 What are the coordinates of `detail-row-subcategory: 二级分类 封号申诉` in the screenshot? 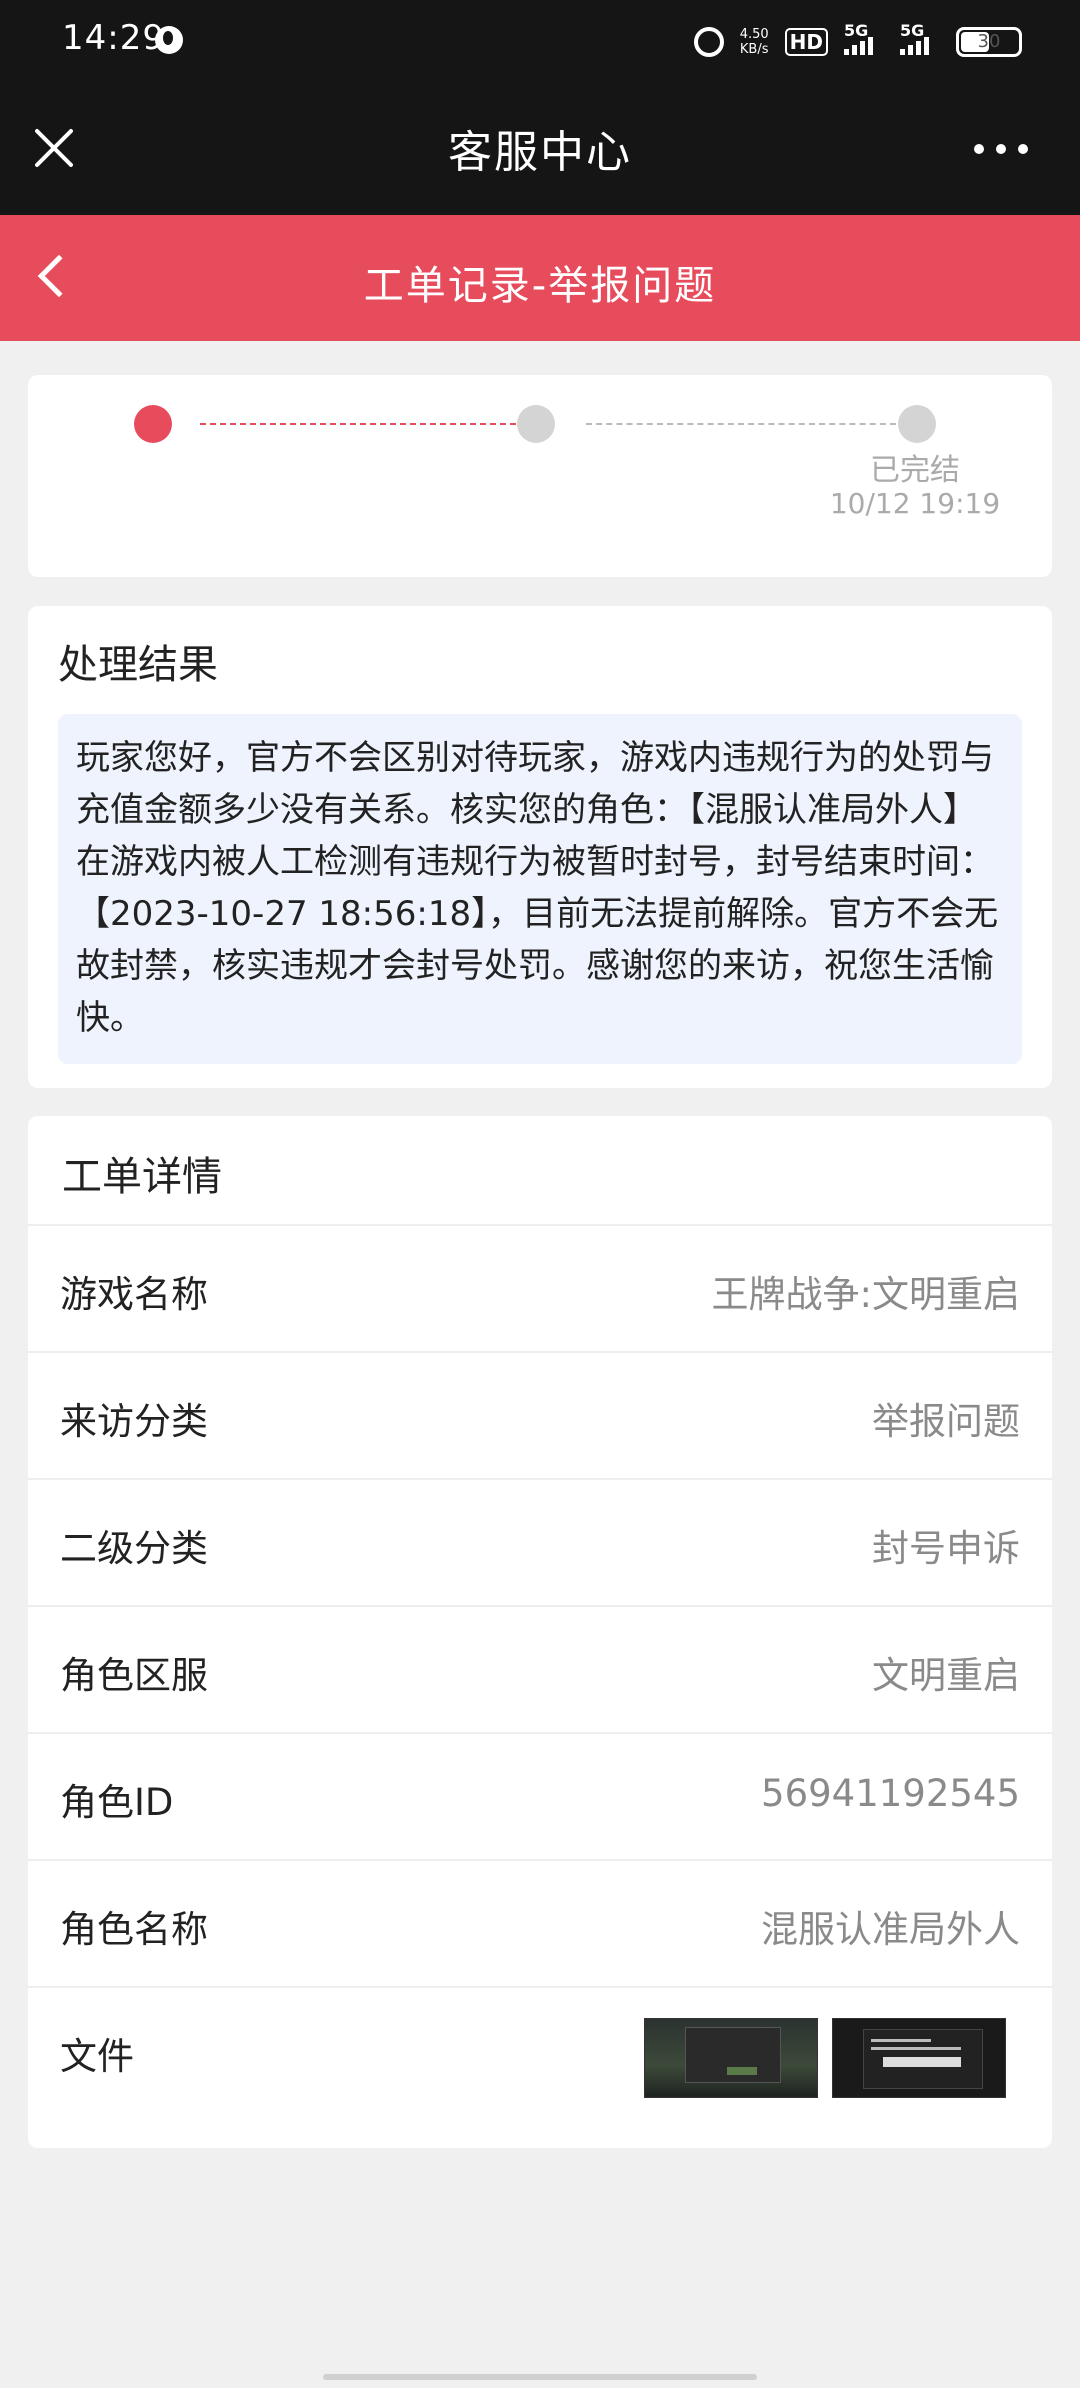 It's located at (540, 1543).